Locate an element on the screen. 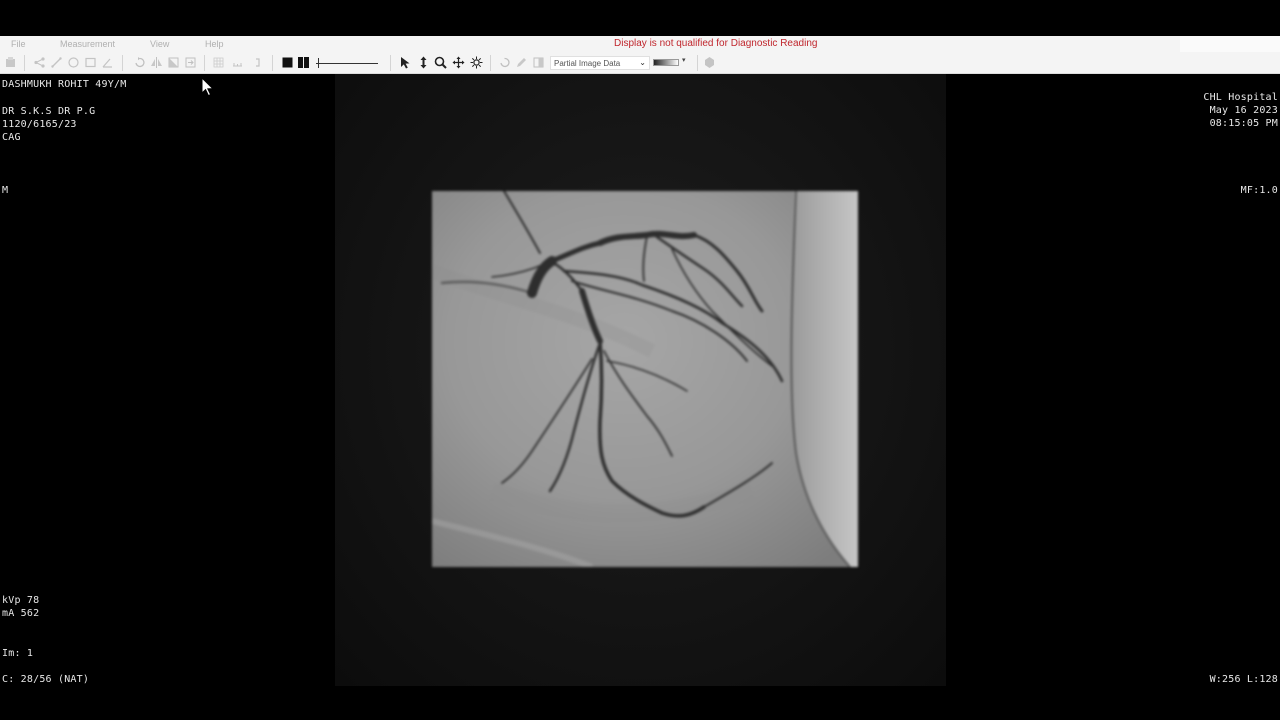 This screenshot has height=720, width=1280. ellipse-icon is located at coordinates (73, 62).